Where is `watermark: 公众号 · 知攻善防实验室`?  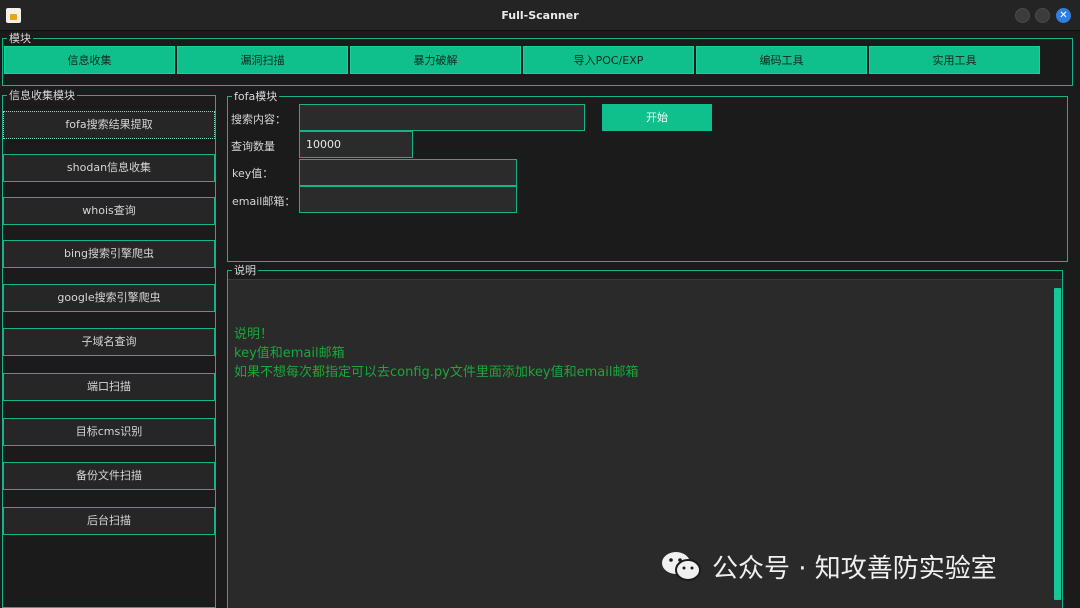
watermark: 公众号 · 知攻善防实验室 is located at coordinates (828, 566).